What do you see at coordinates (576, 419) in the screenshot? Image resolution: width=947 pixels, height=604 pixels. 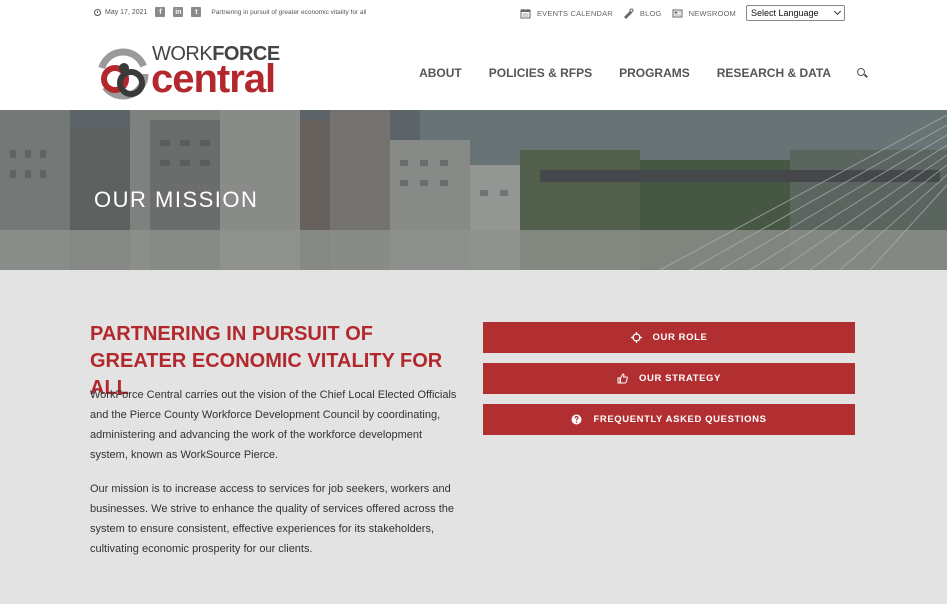 I see `question-circle-icon` at bounding box center [576, 419].